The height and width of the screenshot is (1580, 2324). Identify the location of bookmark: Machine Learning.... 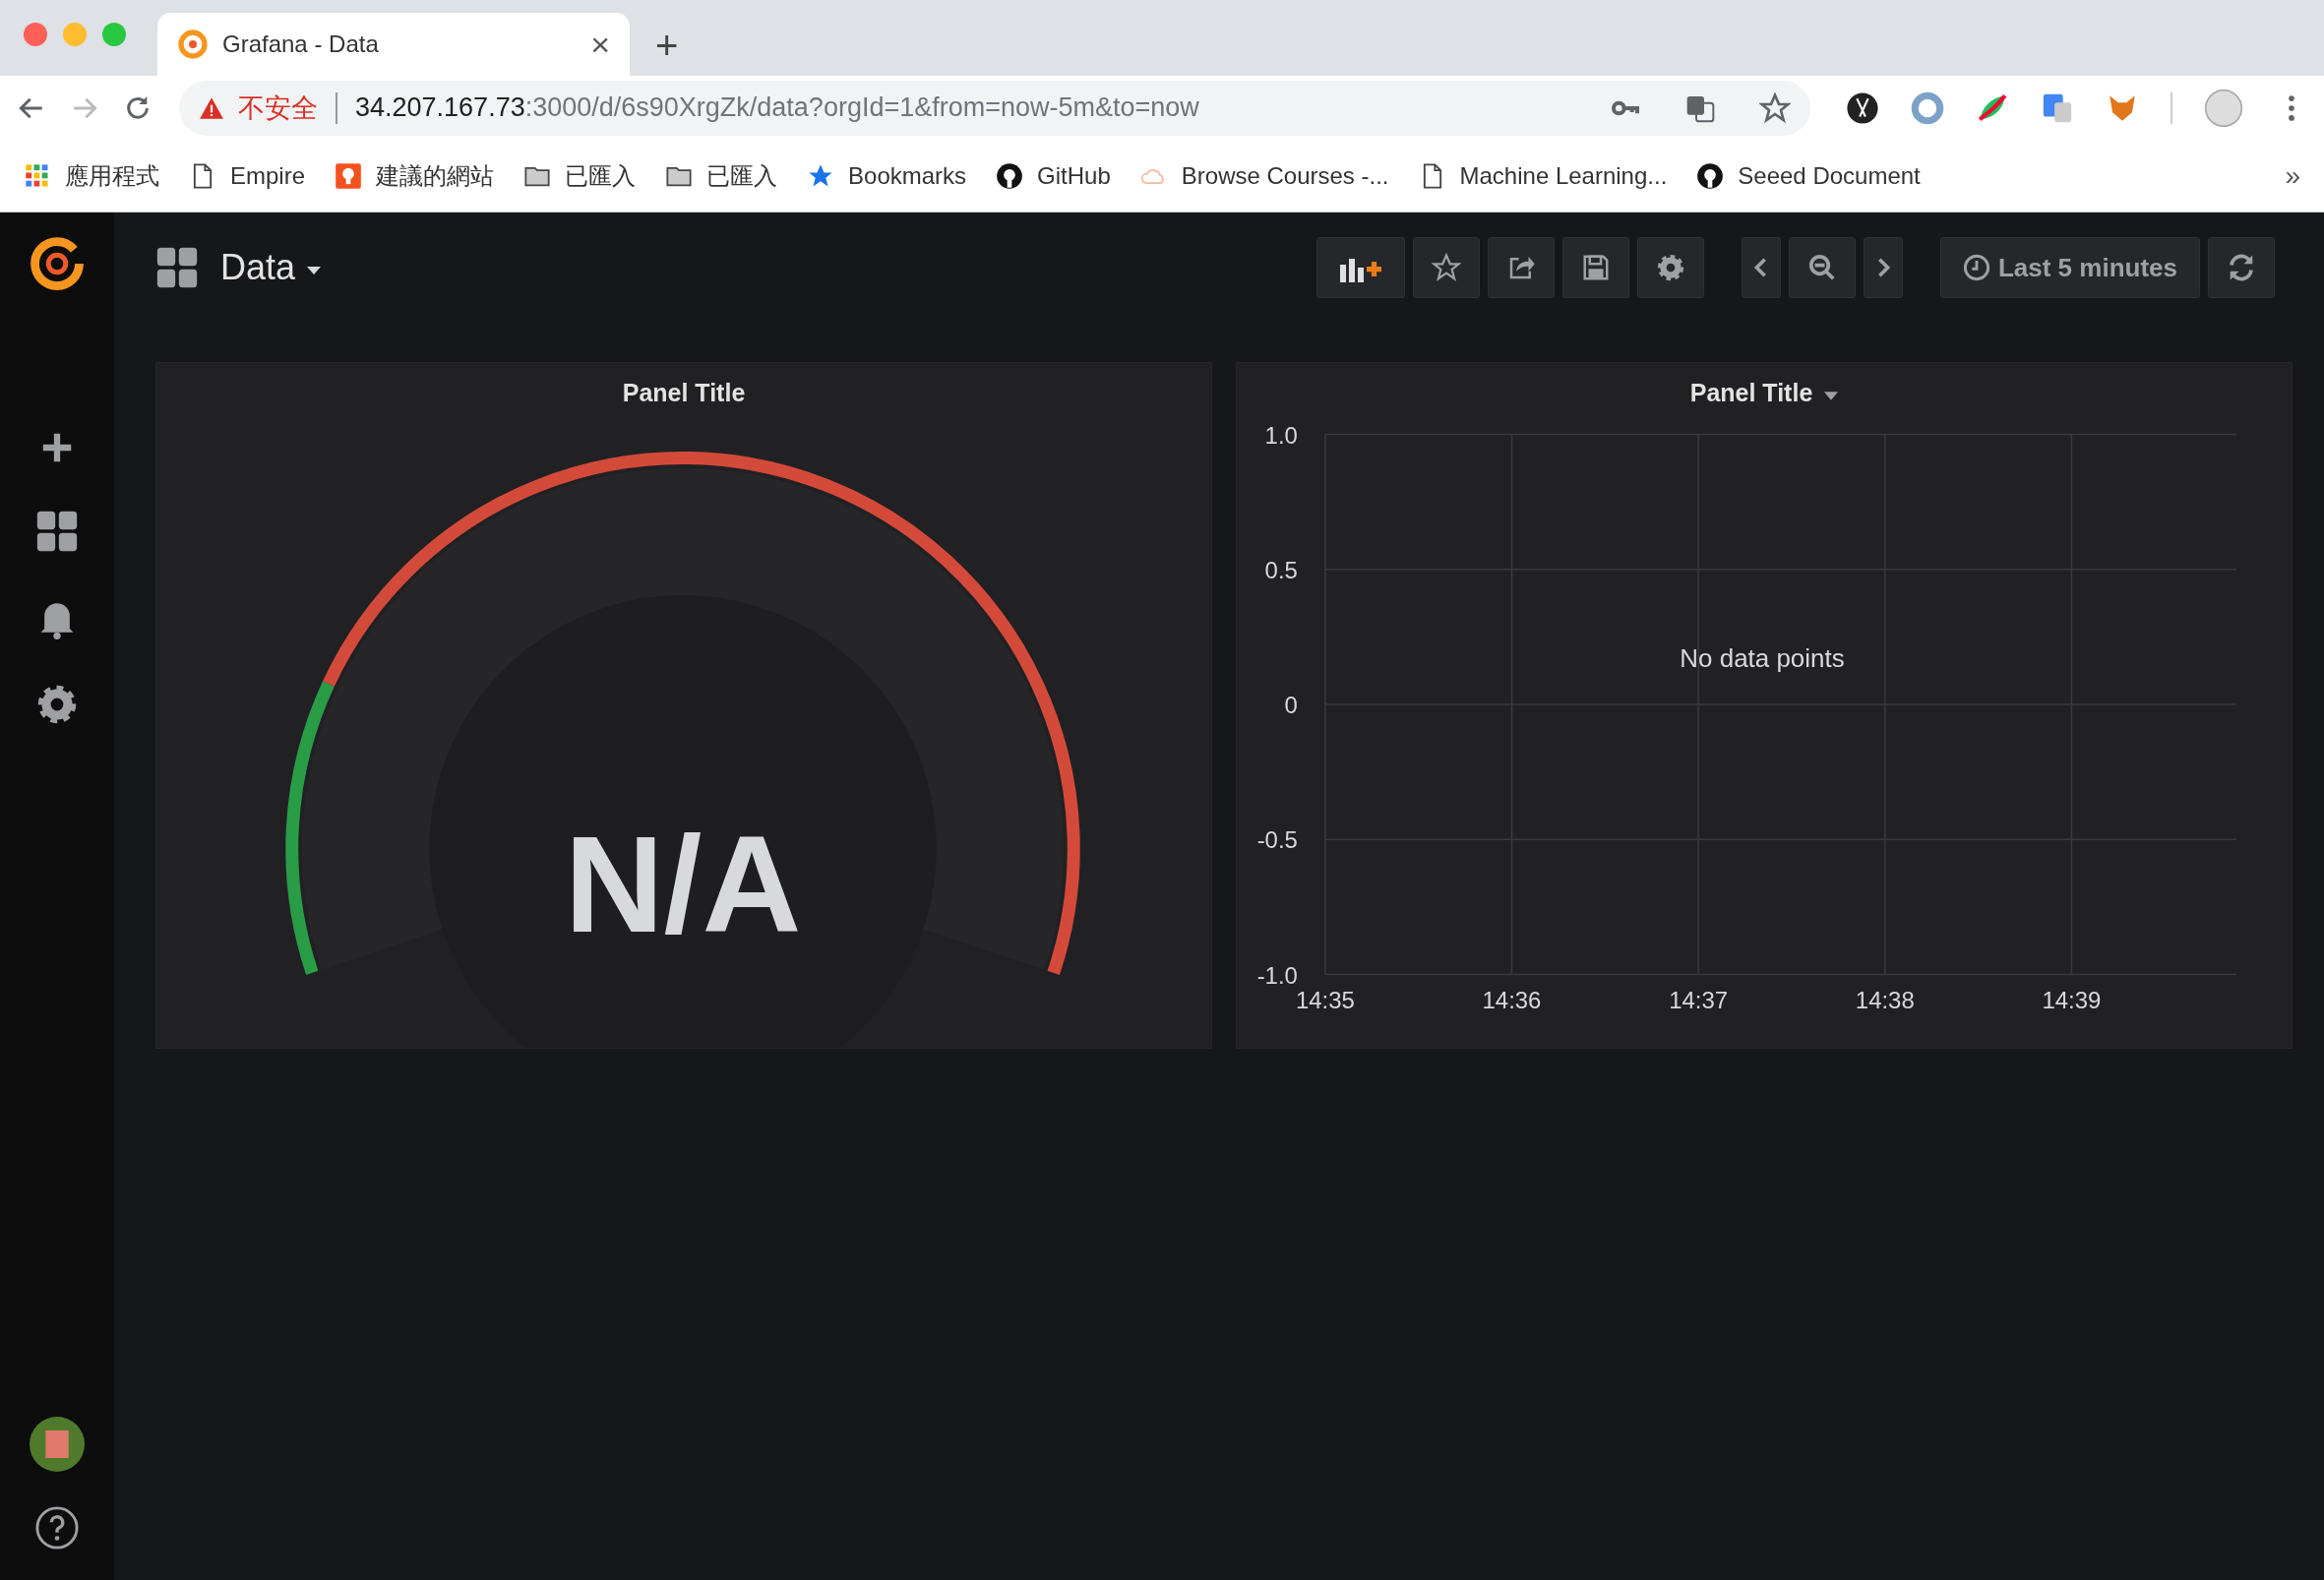
(1543, 176).